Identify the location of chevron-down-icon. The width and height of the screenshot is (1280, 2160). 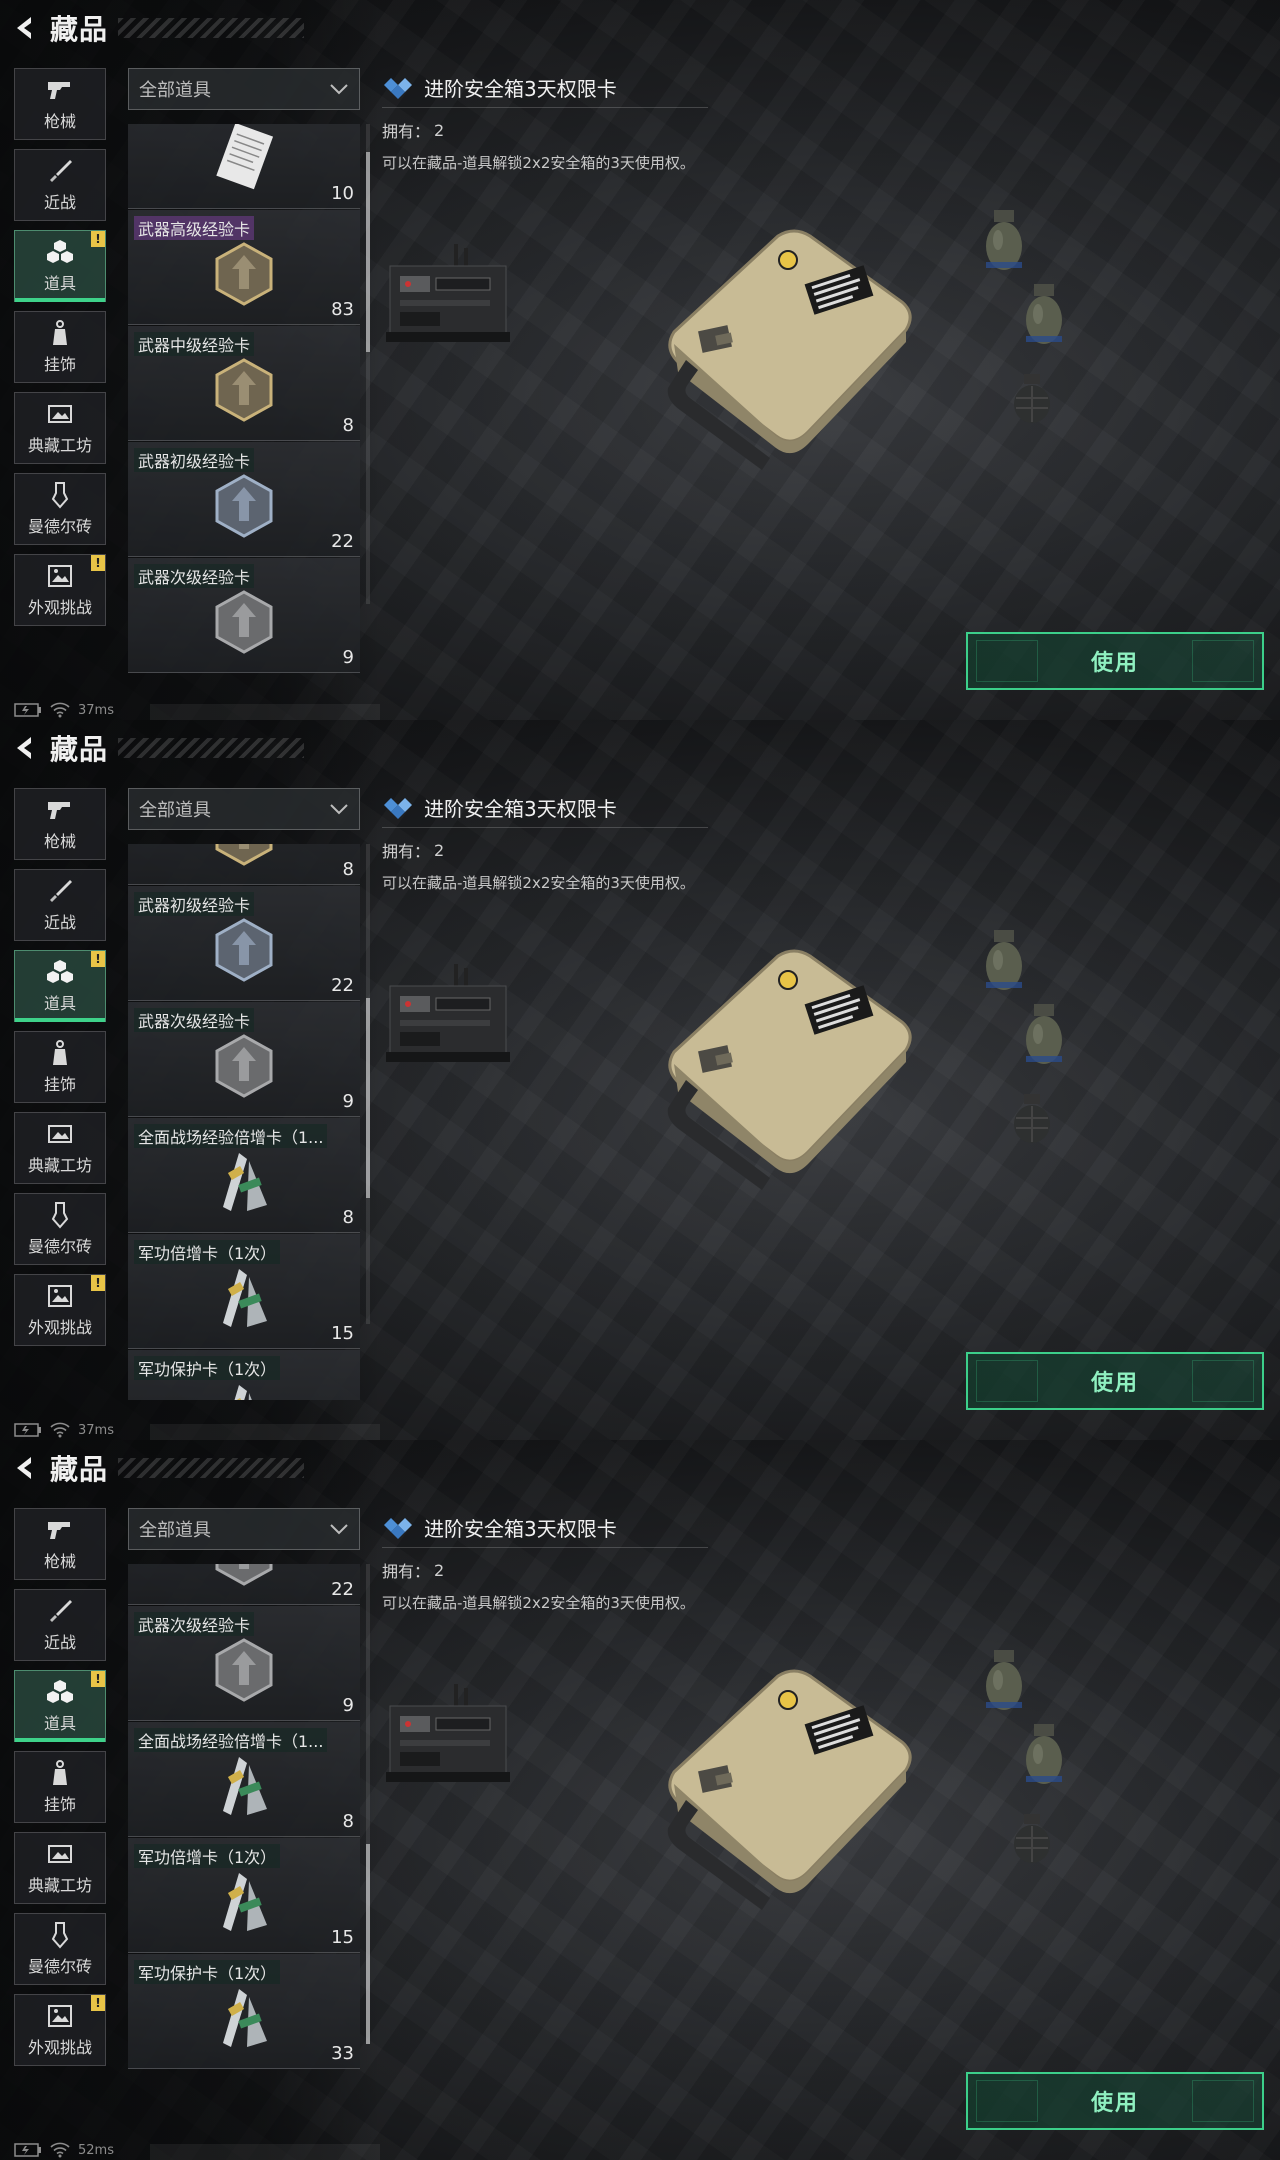
(339, 89).